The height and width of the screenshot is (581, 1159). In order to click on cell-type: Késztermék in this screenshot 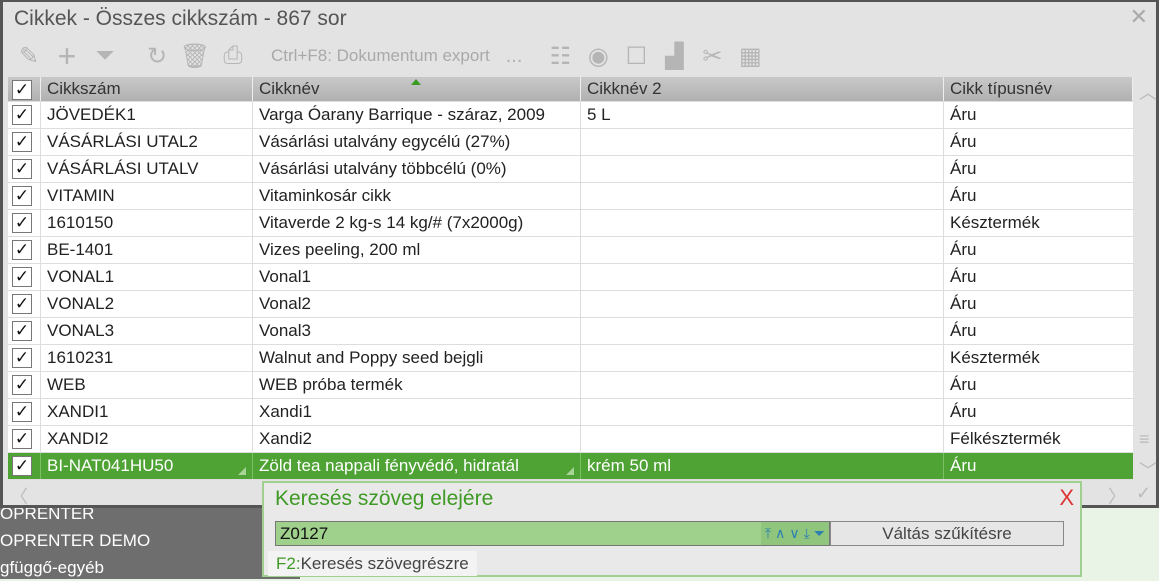, I will do `click(995, 222)`.